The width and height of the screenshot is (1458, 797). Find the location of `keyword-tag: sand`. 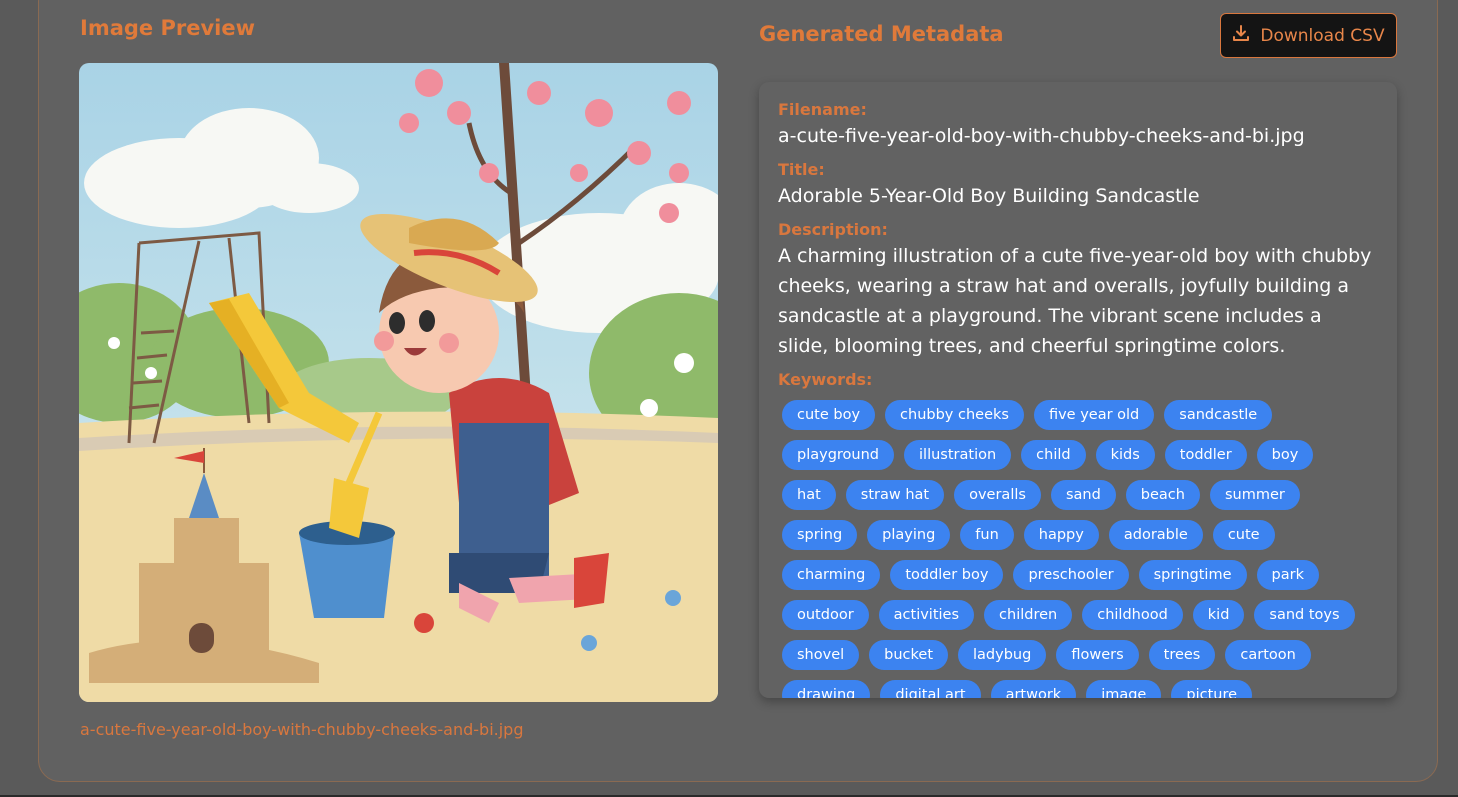

keyword-tag: sand is located at coordinates (1083, 495).